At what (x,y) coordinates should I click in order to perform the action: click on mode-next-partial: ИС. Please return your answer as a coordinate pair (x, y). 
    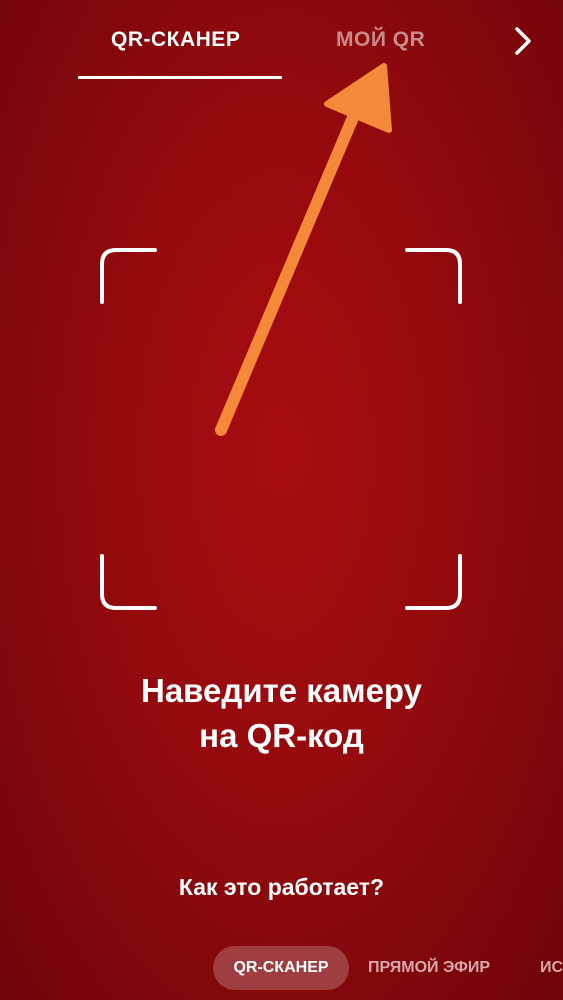
    Looking at the image, I should click on (551, 968).